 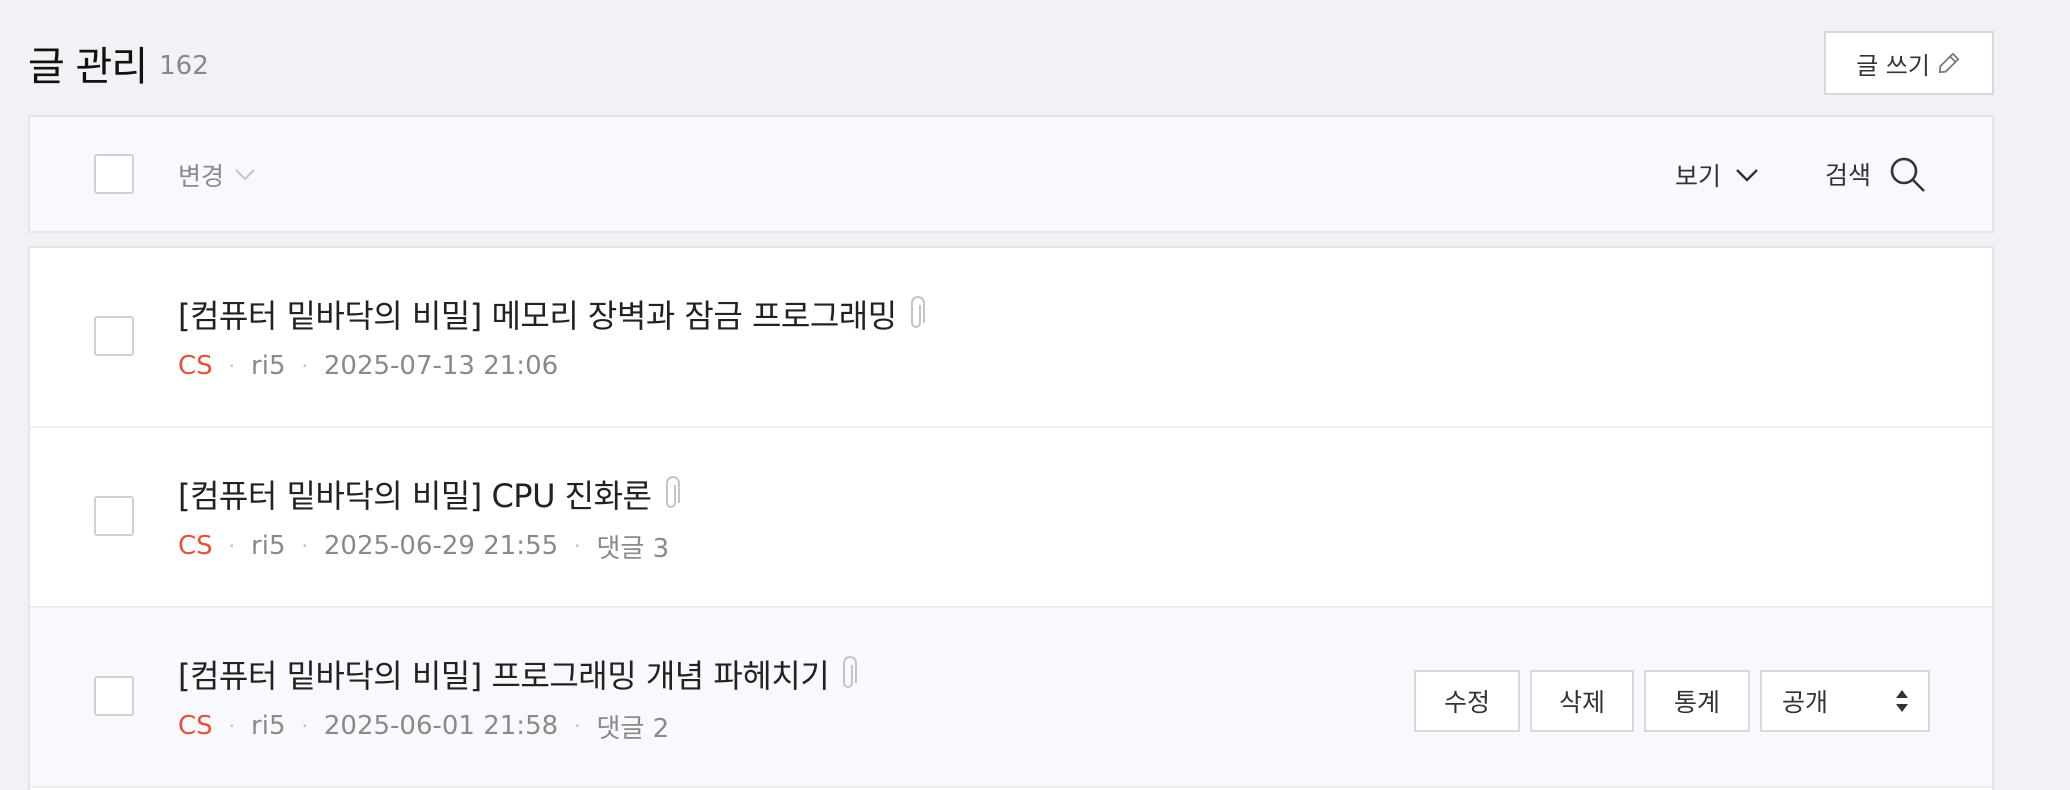 I want to click on visibility-value: 공개, so click(x=1805, y=702).